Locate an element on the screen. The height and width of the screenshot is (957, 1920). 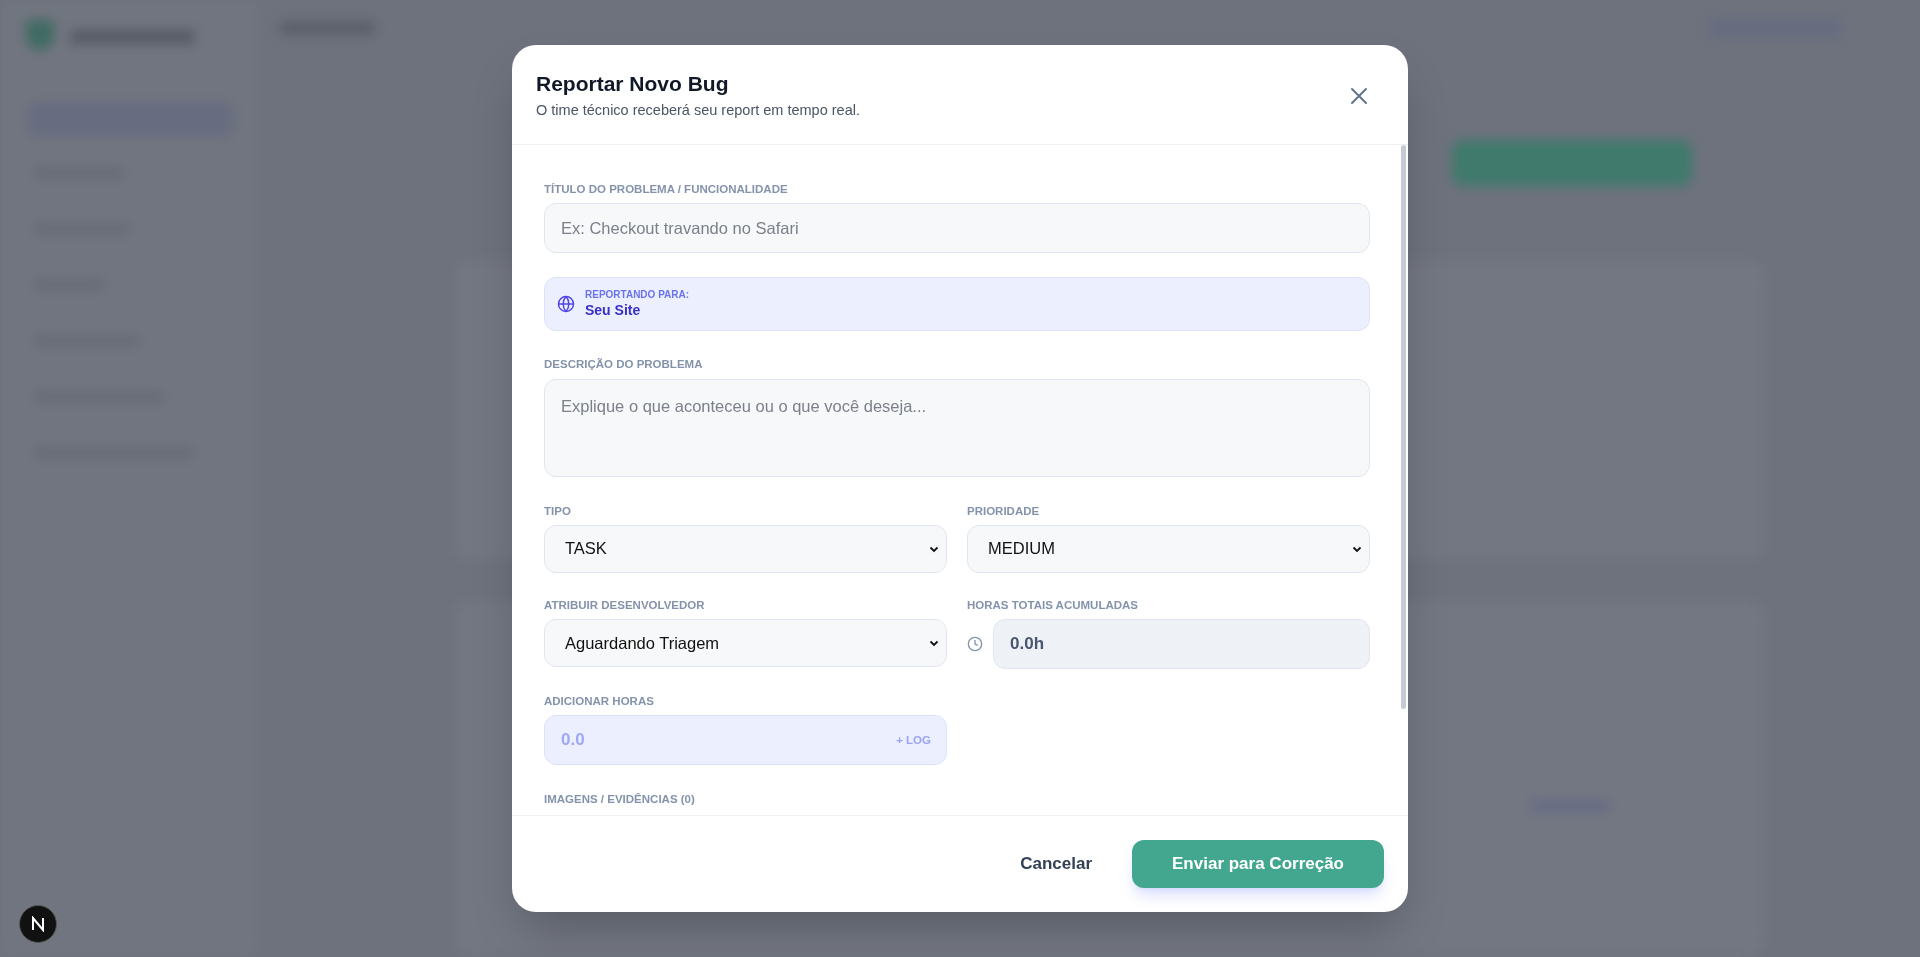
close-icon is located at coordinates (1359, 96).